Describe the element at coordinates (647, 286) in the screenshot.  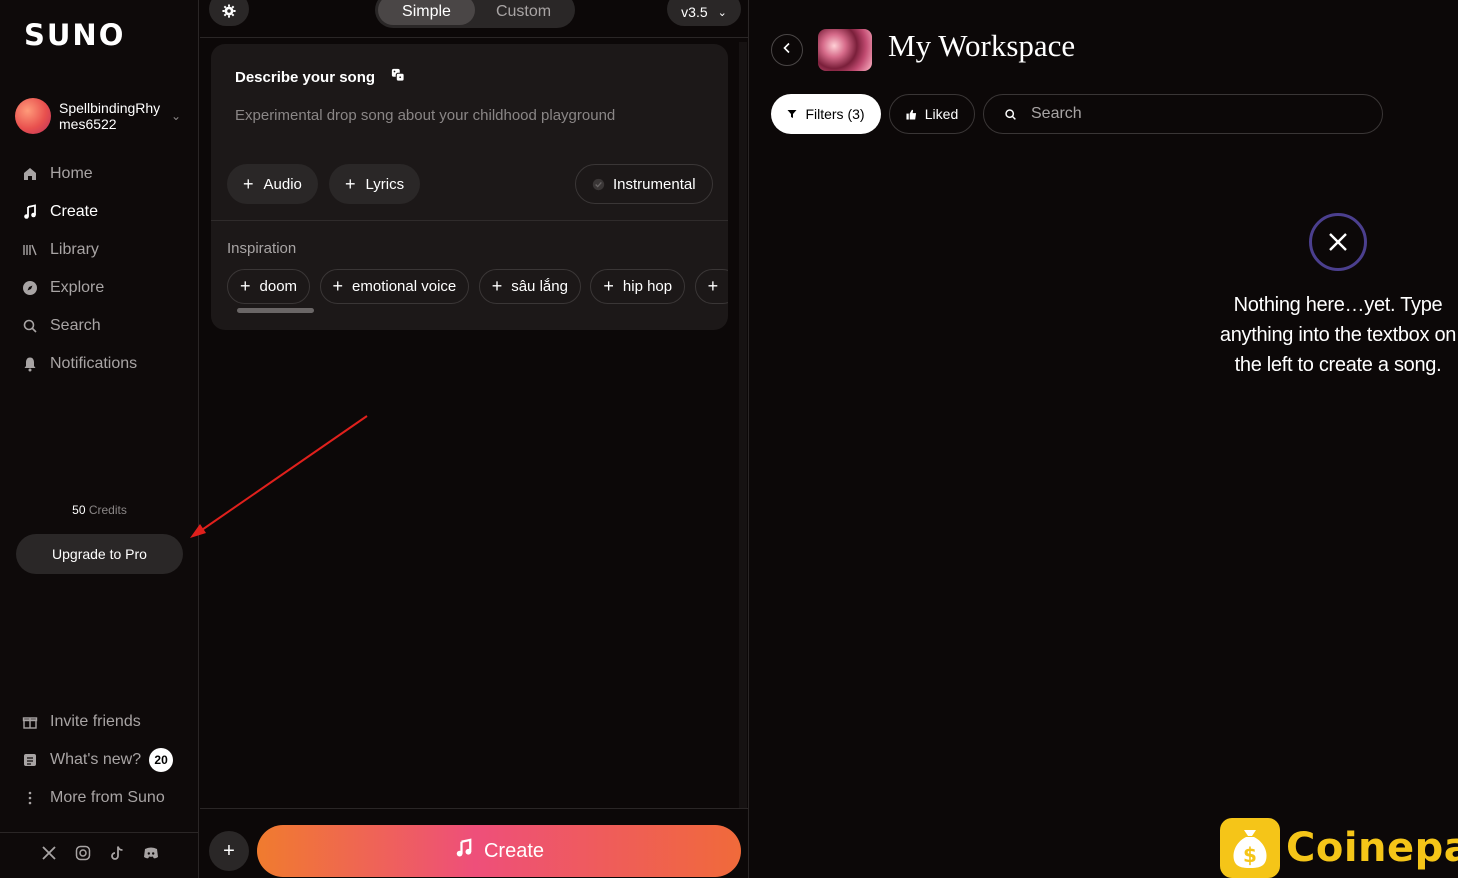
I see `chip-label: hip hop` at that location.